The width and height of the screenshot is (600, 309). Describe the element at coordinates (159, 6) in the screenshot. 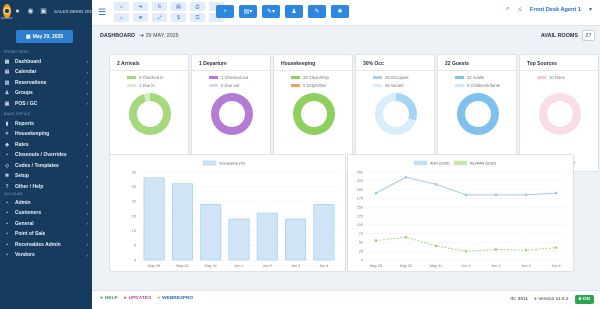

I see `refresh-icon: ↻` at that location.